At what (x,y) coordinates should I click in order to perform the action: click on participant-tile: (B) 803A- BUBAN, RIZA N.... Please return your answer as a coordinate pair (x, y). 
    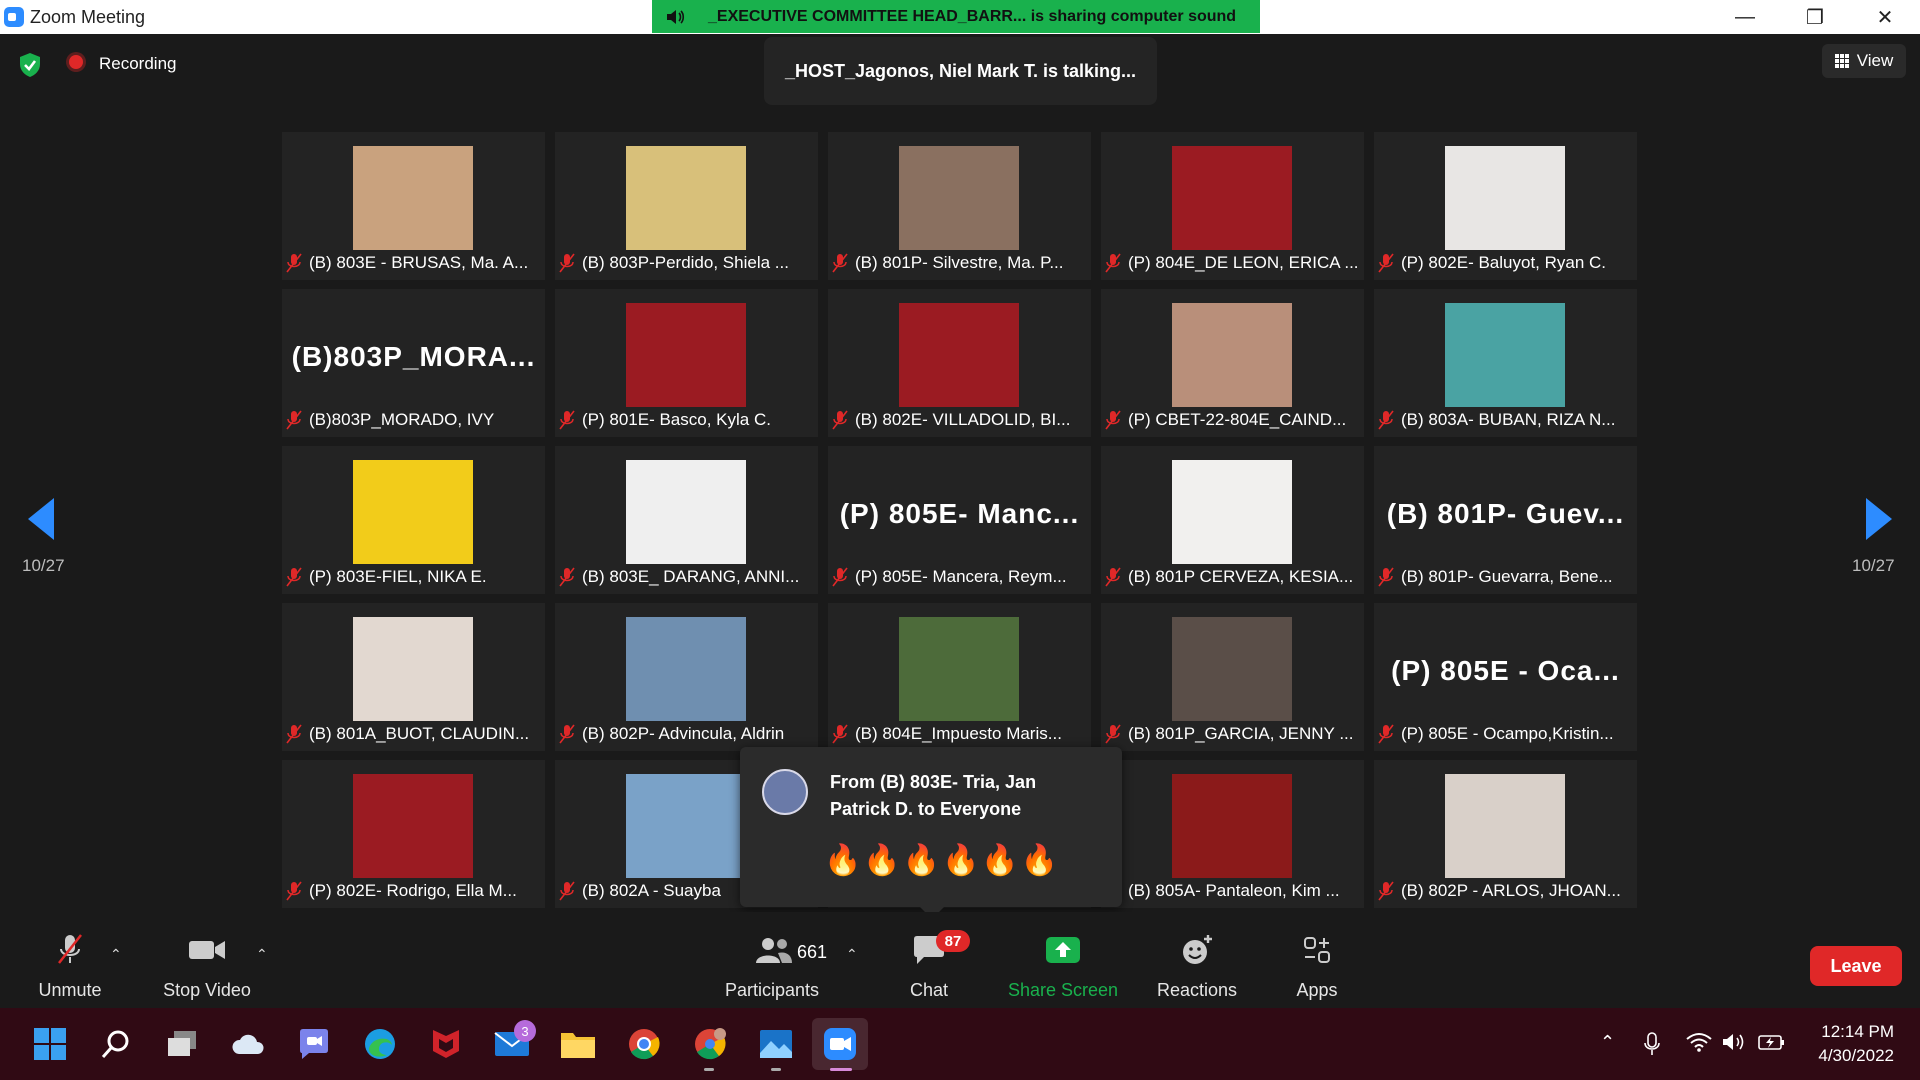
    Looking at the image, I should click on (1505, 363).